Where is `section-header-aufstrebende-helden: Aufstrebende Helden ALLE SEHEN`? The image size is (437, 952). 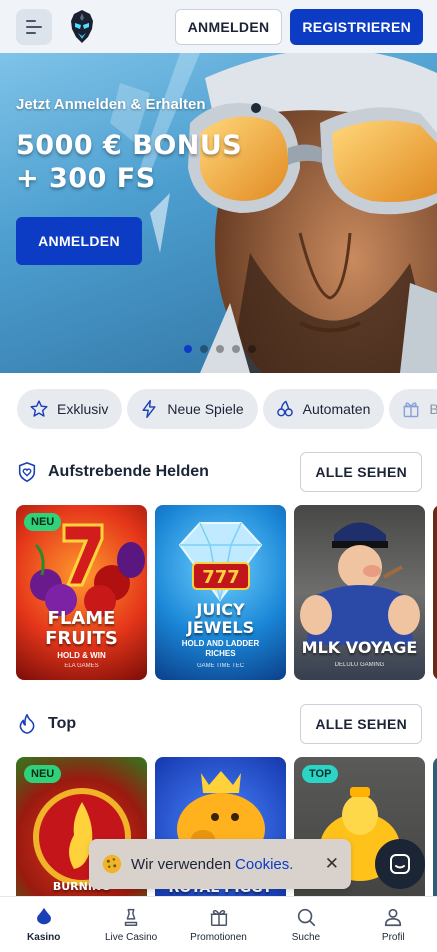
section-header-aufstrebende-helden: Aufstrebende Helden ALLE SEHEN is located at coordinates (219, 472).